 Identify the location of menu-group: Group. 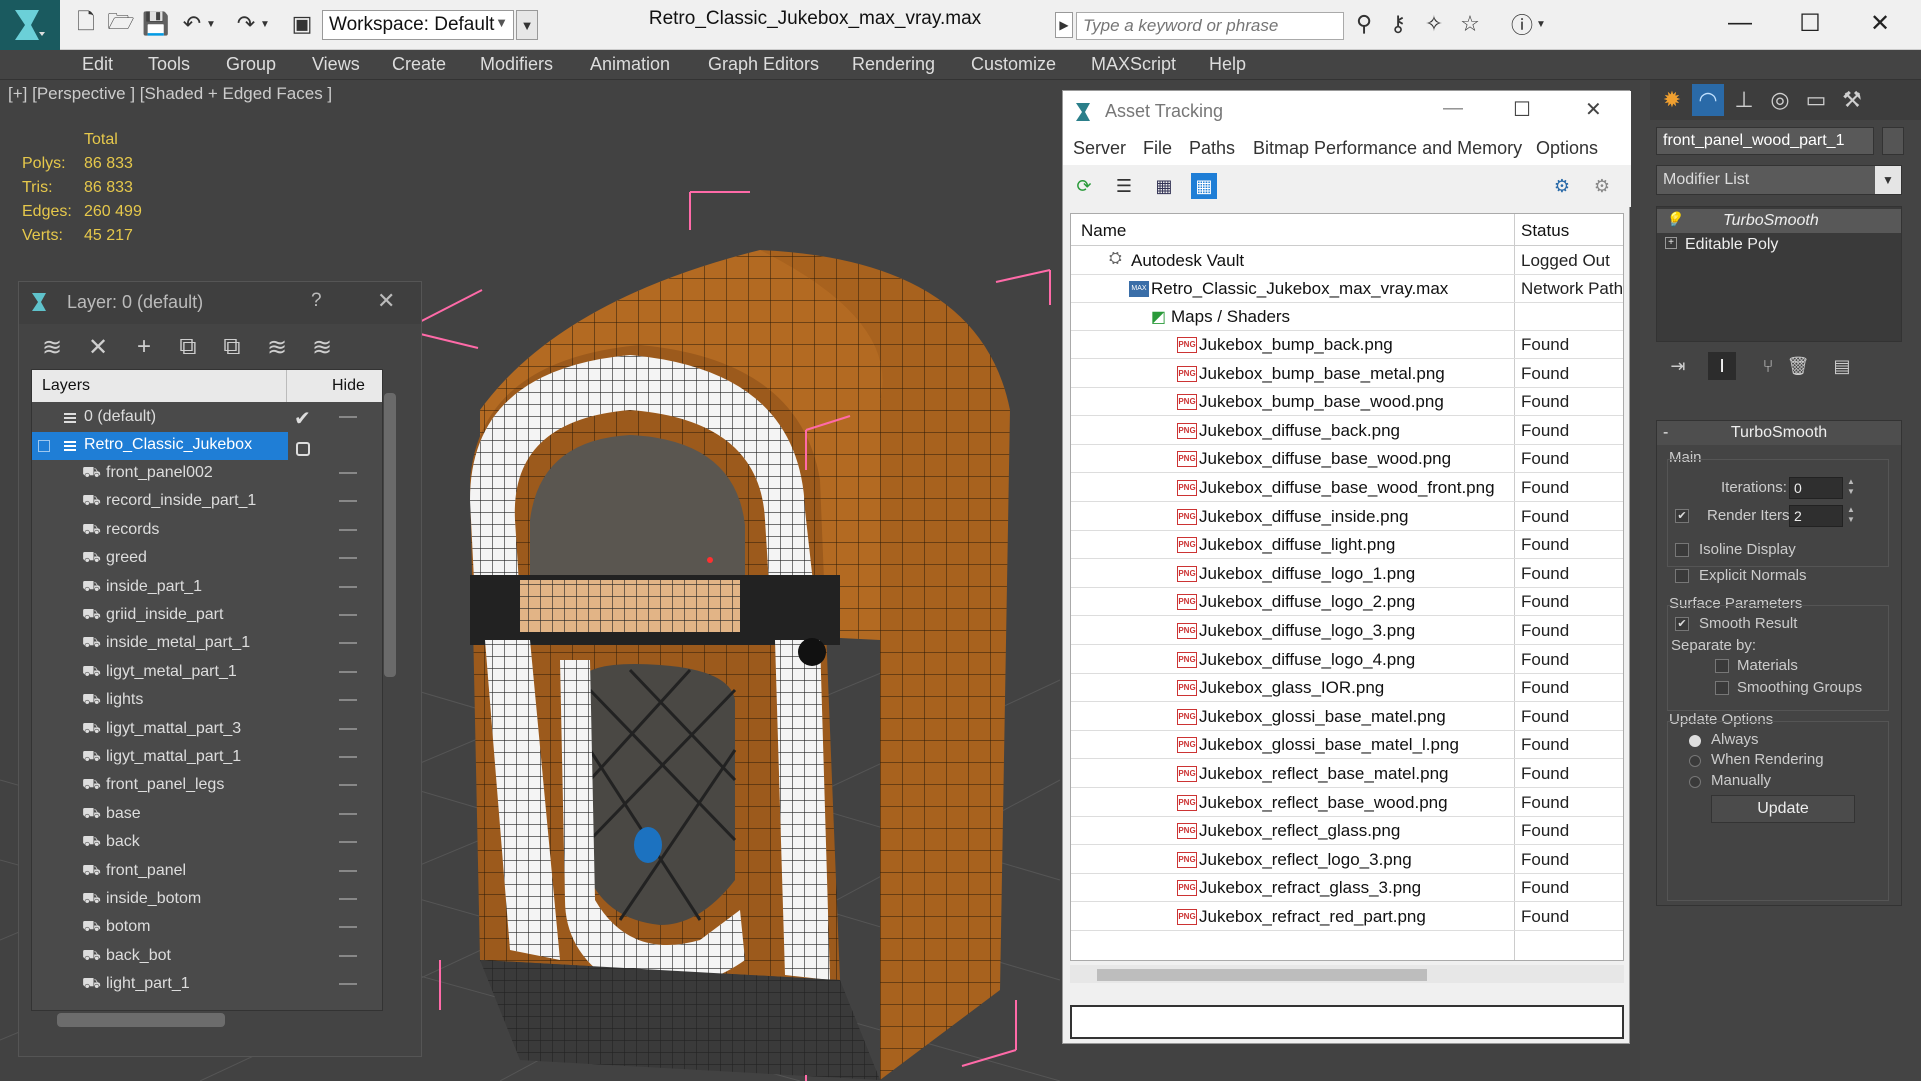
(251, 64).